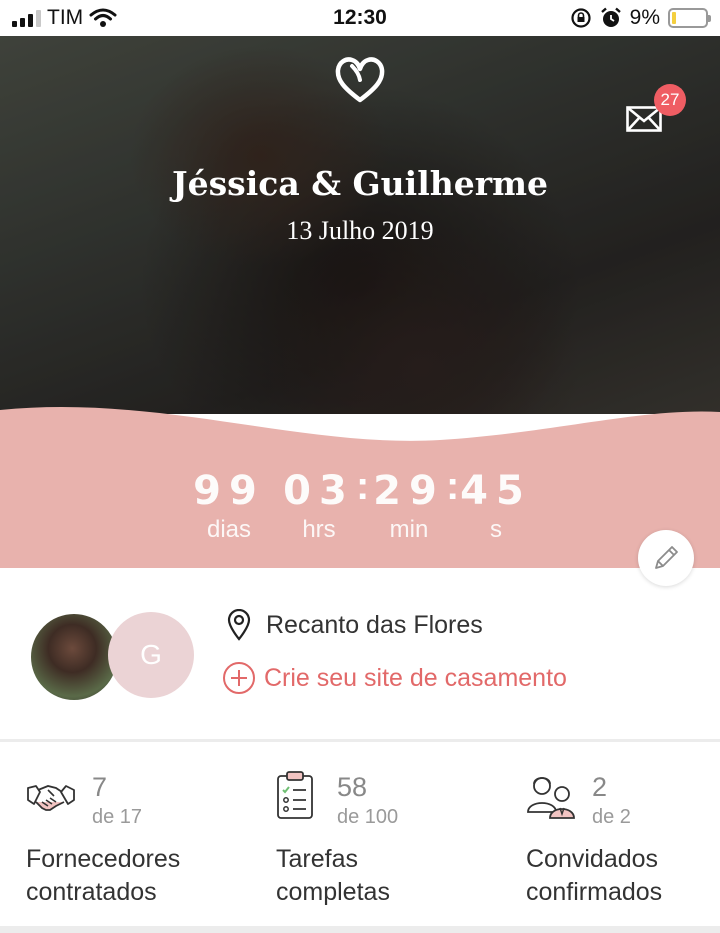 This screenshot has height=933, width=720. Describe the element at coordinates (26, 18) in the screenshot. I see `signal-icon` at that location.